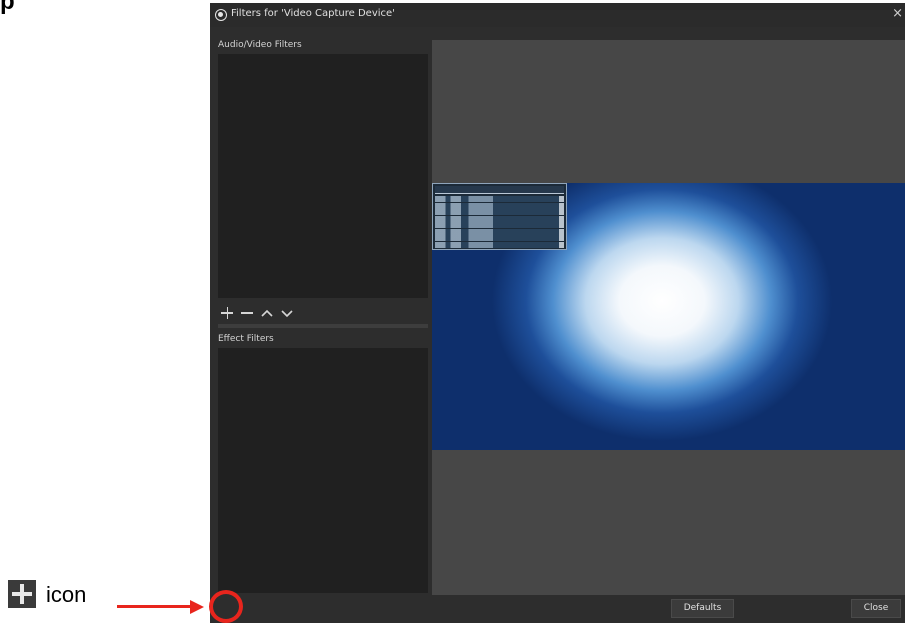  I want to click on window-title: Filters for 'Video Capture Device', so click(313, 13).